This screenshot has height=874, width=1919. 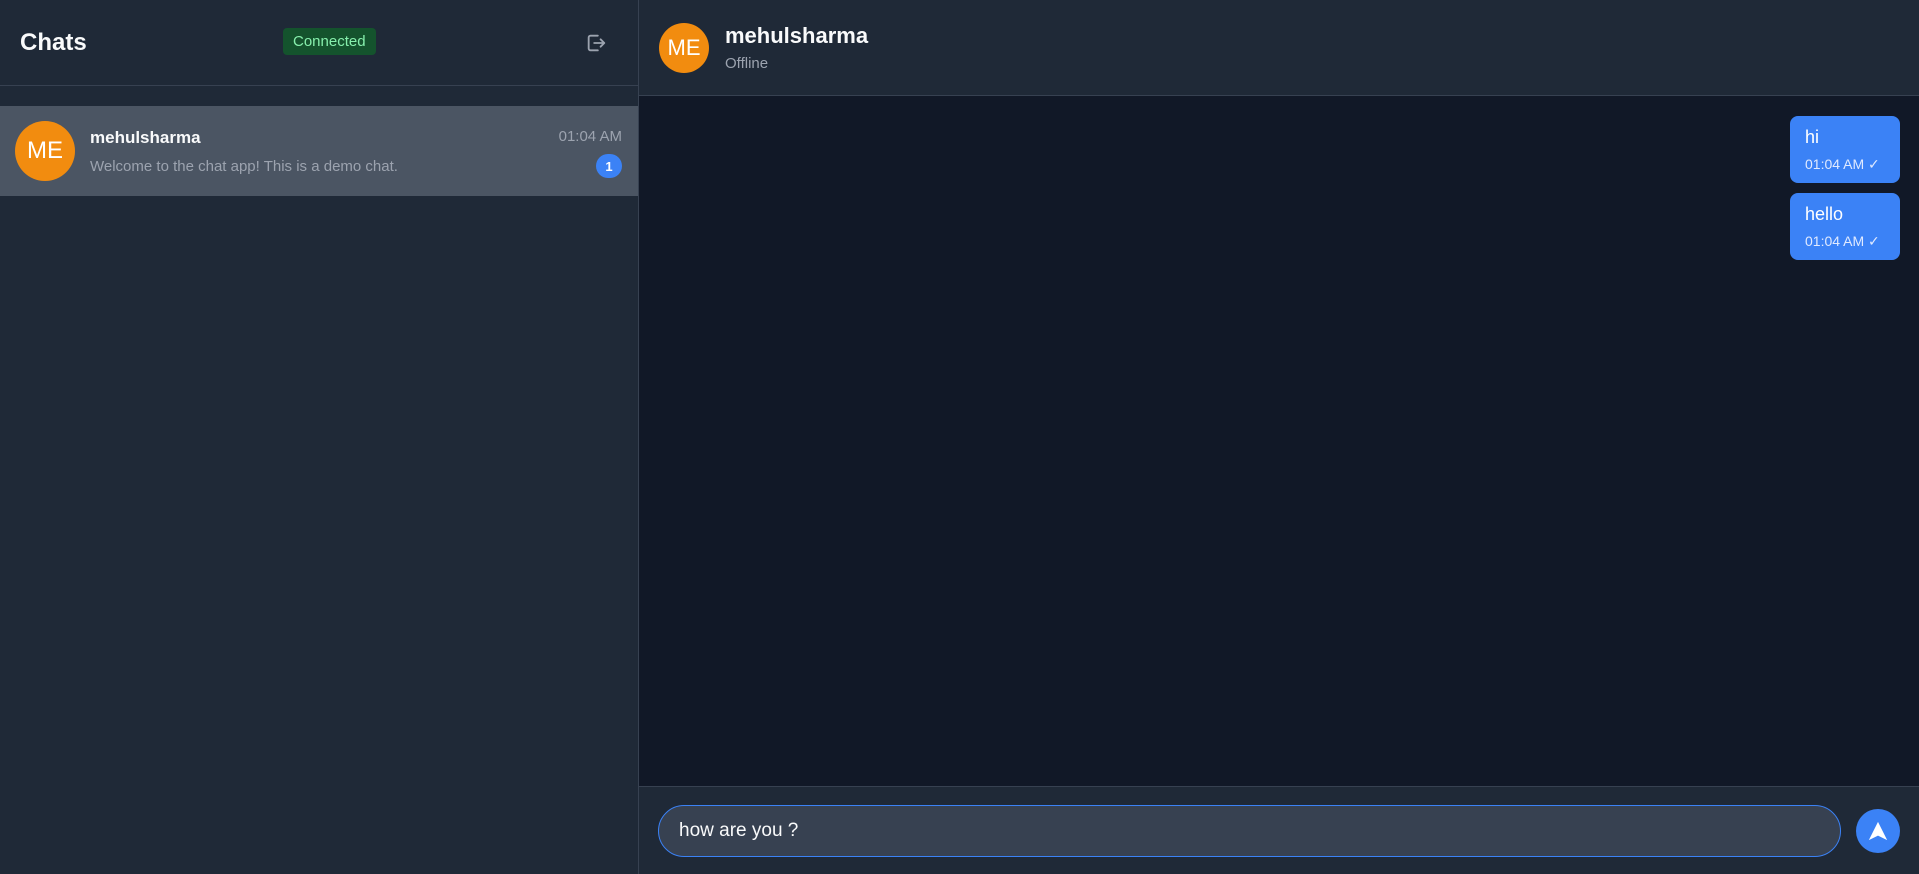 I want to click on logout-icon, so click(x=596, y=43).